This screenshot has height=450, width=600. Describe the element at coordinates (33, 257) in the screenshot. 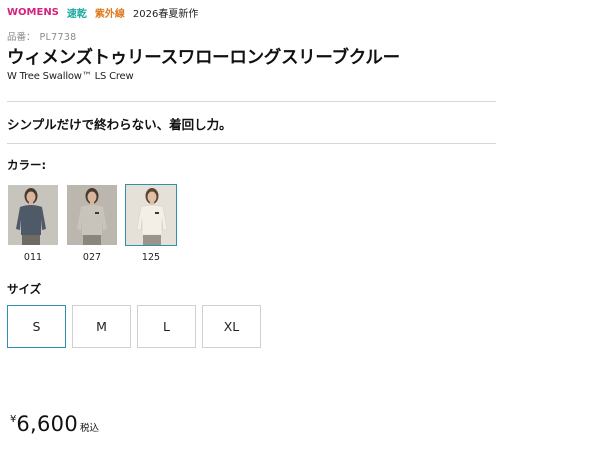

I see `color-code: 011` at that location.